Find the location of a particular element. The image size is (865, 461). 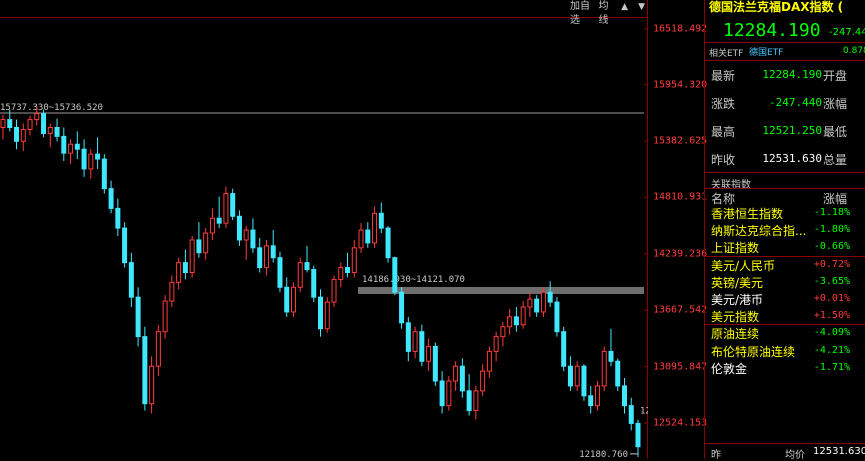

index-title: 德国法兰克福DAX指数 ( is located at coordinates (776, 7).